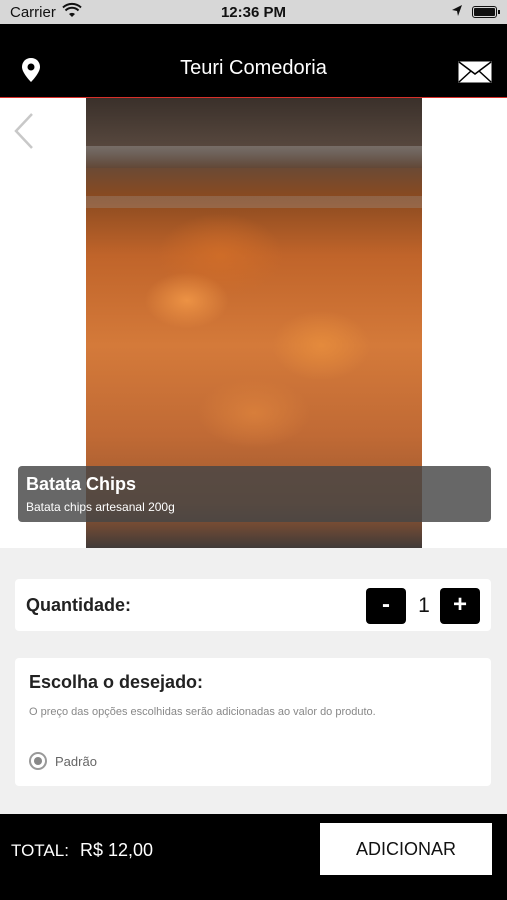  I want to click on status-bar: Carrier 12:36 PM, so click(253, 12).